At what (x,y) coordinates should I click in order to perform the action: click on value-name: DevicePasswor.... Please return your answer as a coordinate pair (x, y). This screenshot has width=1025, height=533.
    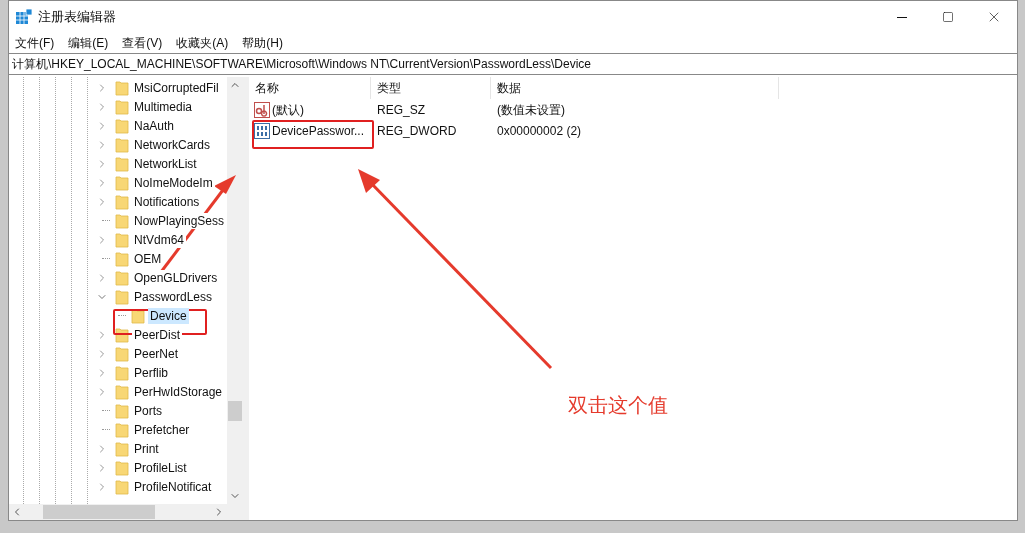
    Looking at the image, I should click on (318, 130).